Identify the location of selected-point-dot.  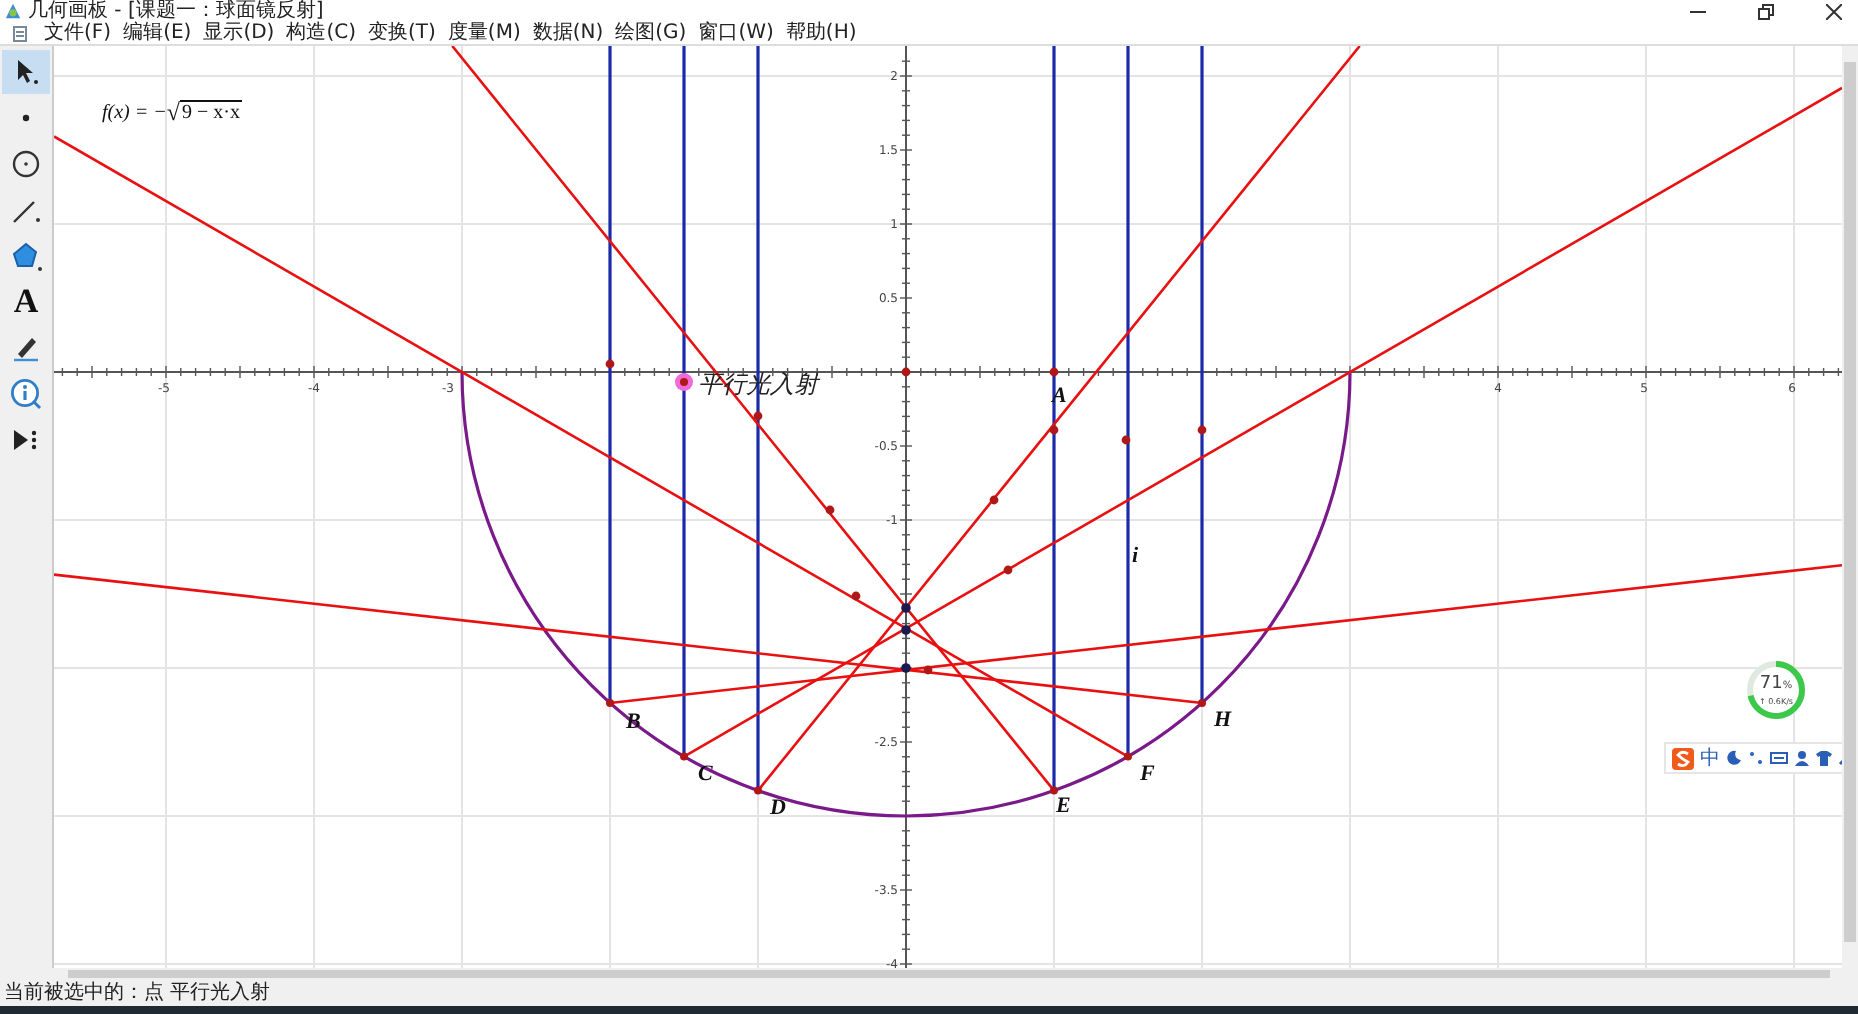
(684, 382).